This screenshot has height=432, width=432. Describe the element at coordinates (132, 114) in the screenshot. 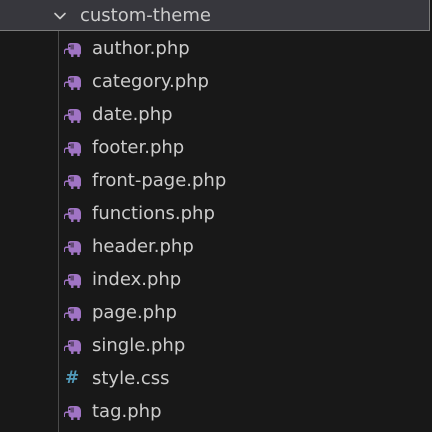

I see `file-label: date.php` at that location.